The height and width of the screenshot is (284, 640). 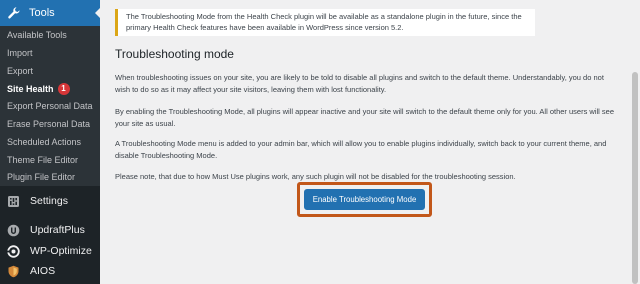 What do you see at coordinates (48, 124) in the screenshot?
I see `submenu-erase-personal-data: Erase Personal Data` at bounding box center [48, 124].